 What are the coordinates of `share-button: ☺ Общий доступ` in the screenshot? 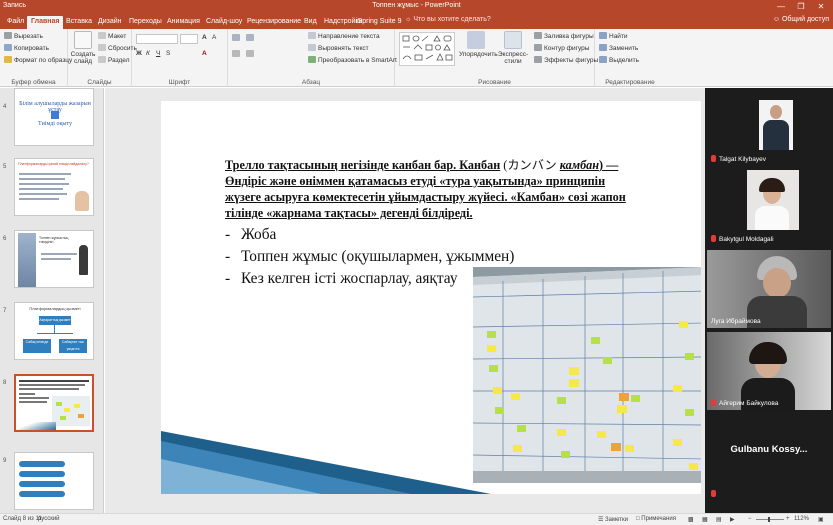 It's located at (801, 19).